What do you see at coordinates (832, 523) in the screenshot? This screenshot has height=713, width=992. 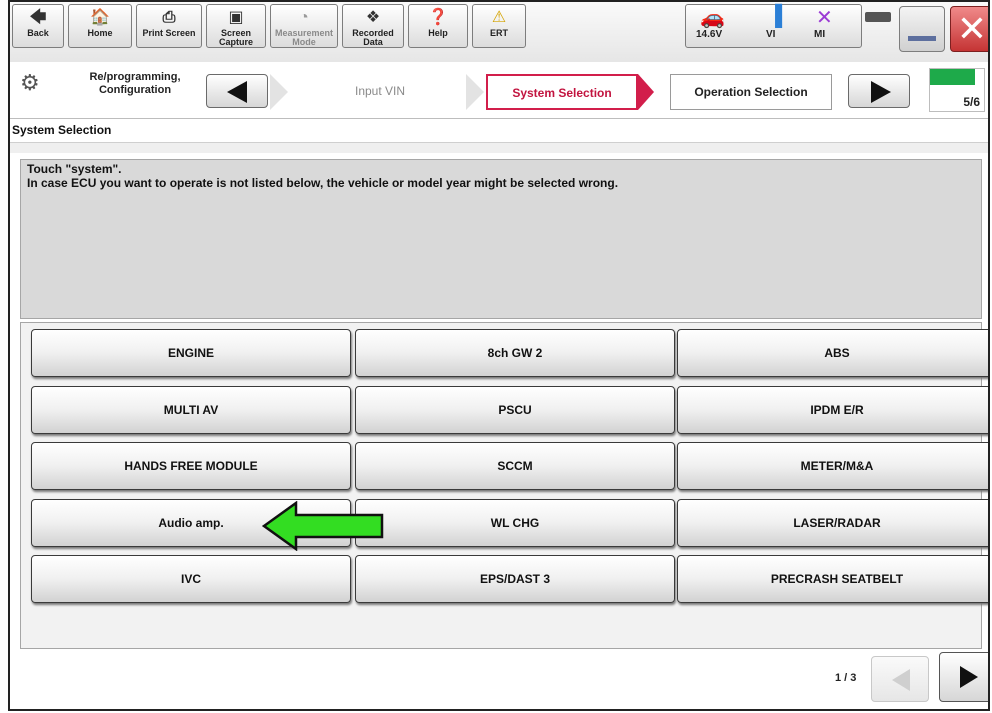 I see `system-button: LASER/RADAR` at bounding box center [832, 523].